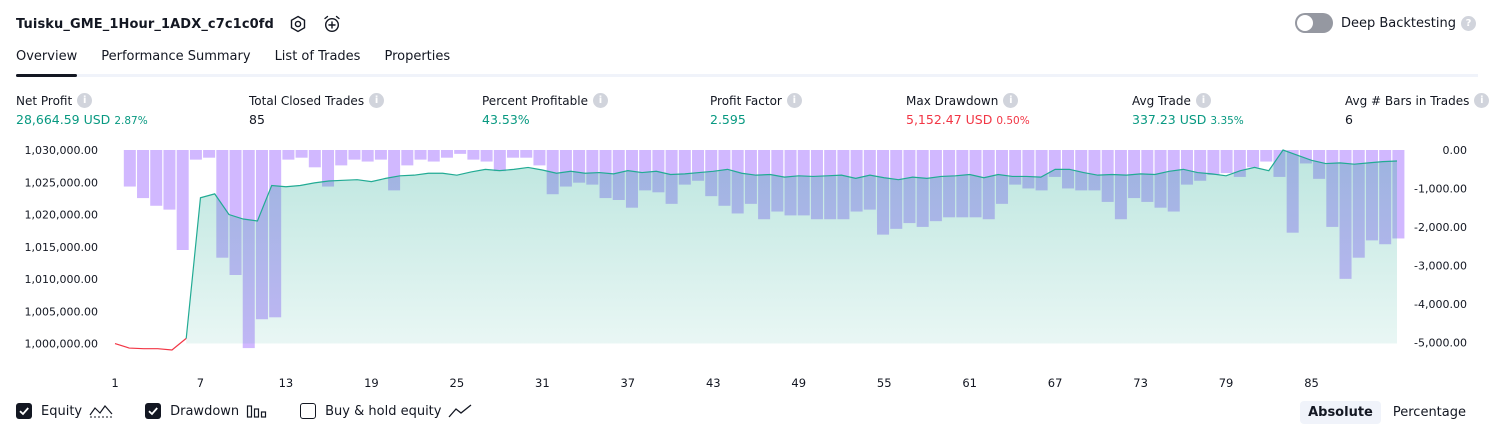  Describe the element at coordinates (63, 119) in the screenshot. I see `metric-value: 28,664.59 USD` at that location.